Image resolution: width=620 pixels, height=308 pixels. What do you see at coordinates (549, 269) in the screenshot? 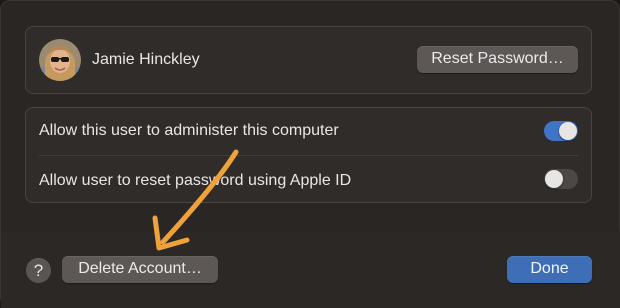
I see `done-button: Done` at bounding box center [549, 269].